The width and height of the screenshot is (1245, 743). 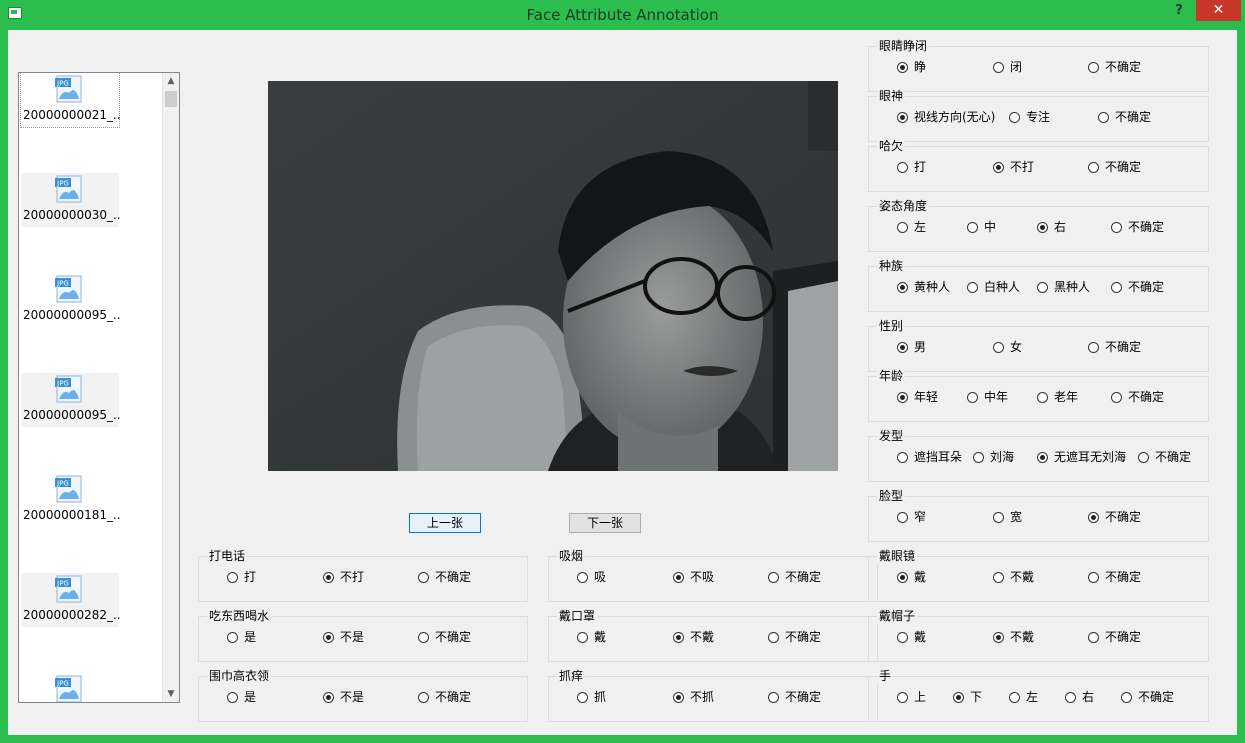 What do you see at coordinates (911, 517) in the screenshot?
I see `radio-option: 窄` at bounding box center [911, 517].